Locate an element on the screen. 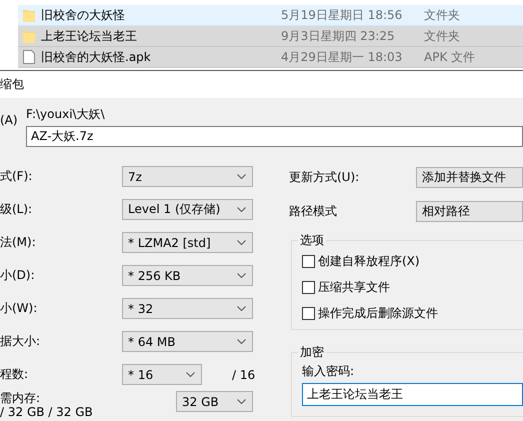 This screenshot has height=421, width=523. setting-dropdown: Level 1 (仅存储) is located at coordinates (187, 209).